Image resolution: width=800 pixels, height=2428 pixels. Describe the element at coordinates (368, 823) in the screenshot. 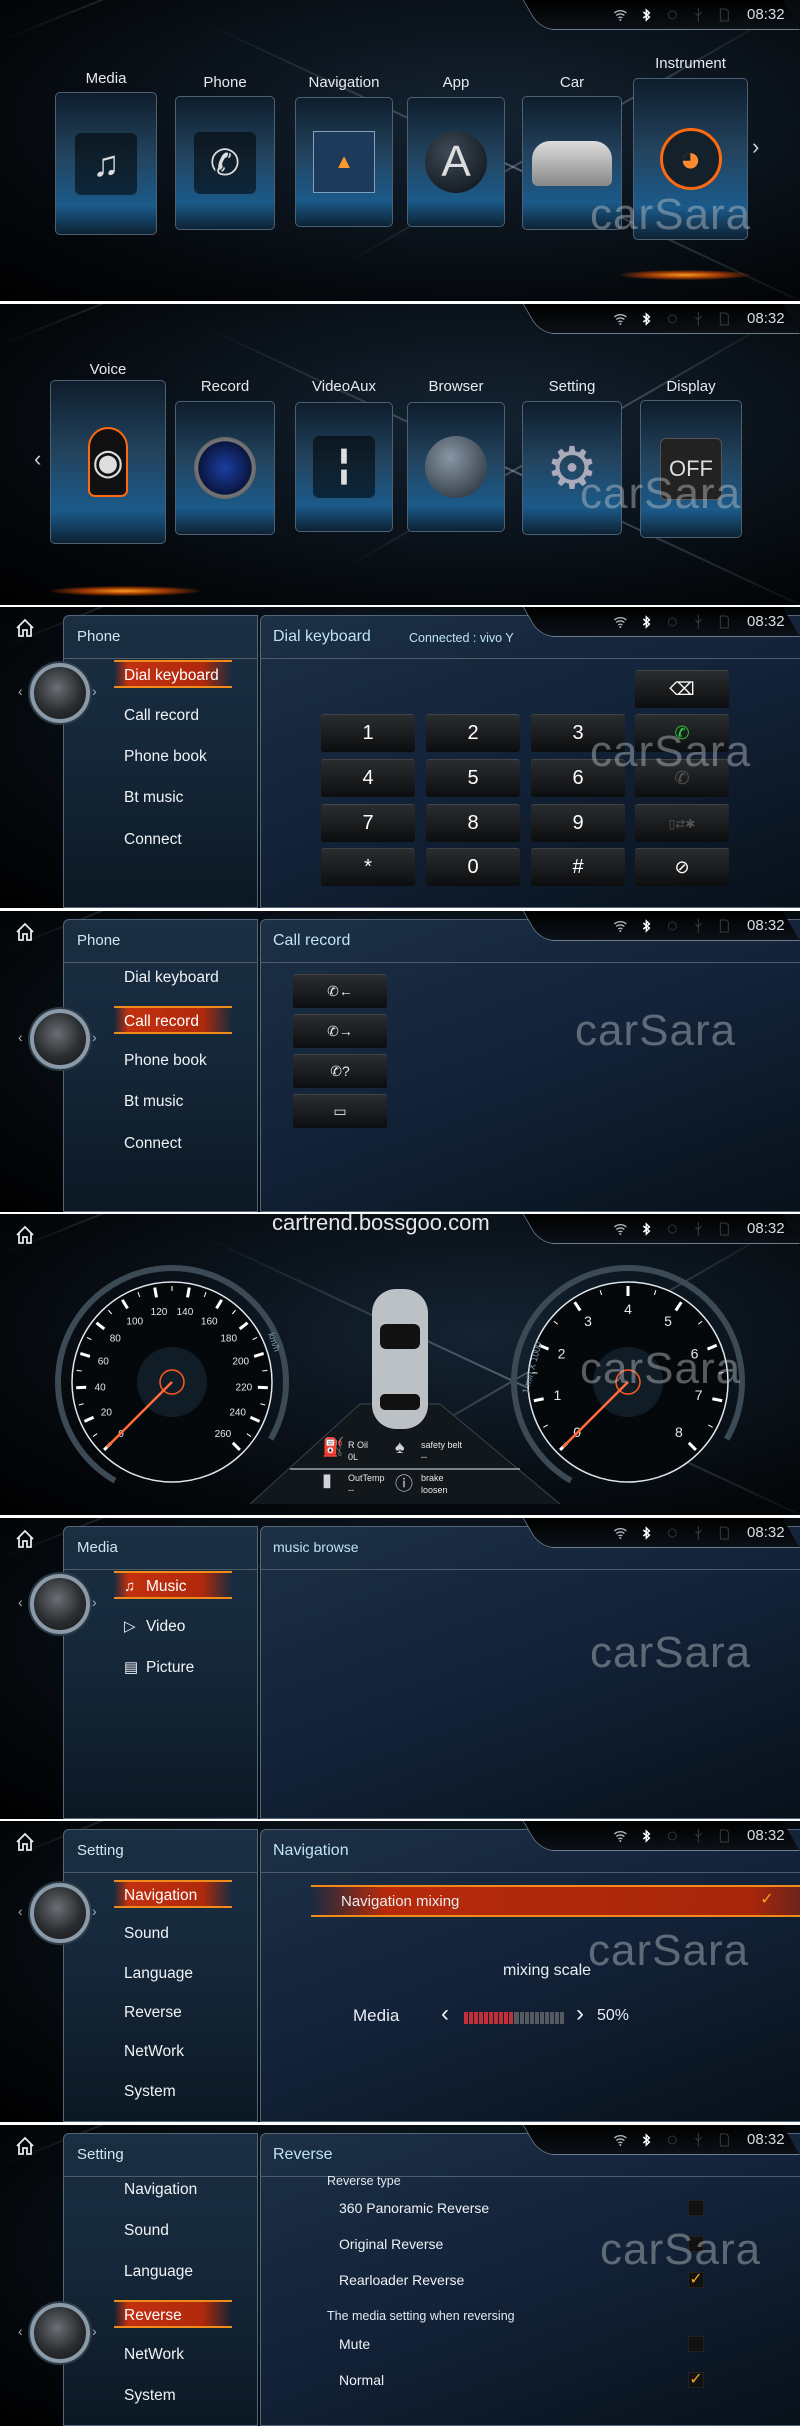

I see `dial-key: 7` at that location.